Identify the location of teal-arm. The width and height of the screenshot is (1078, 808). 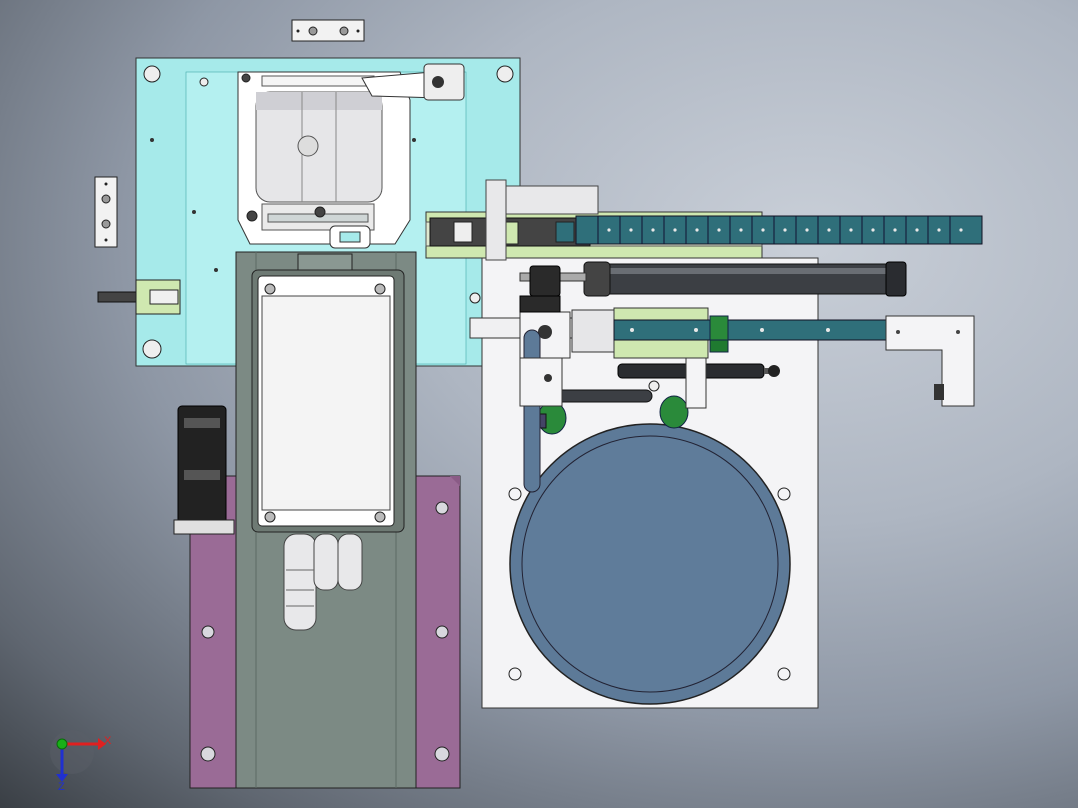
(752, 330).